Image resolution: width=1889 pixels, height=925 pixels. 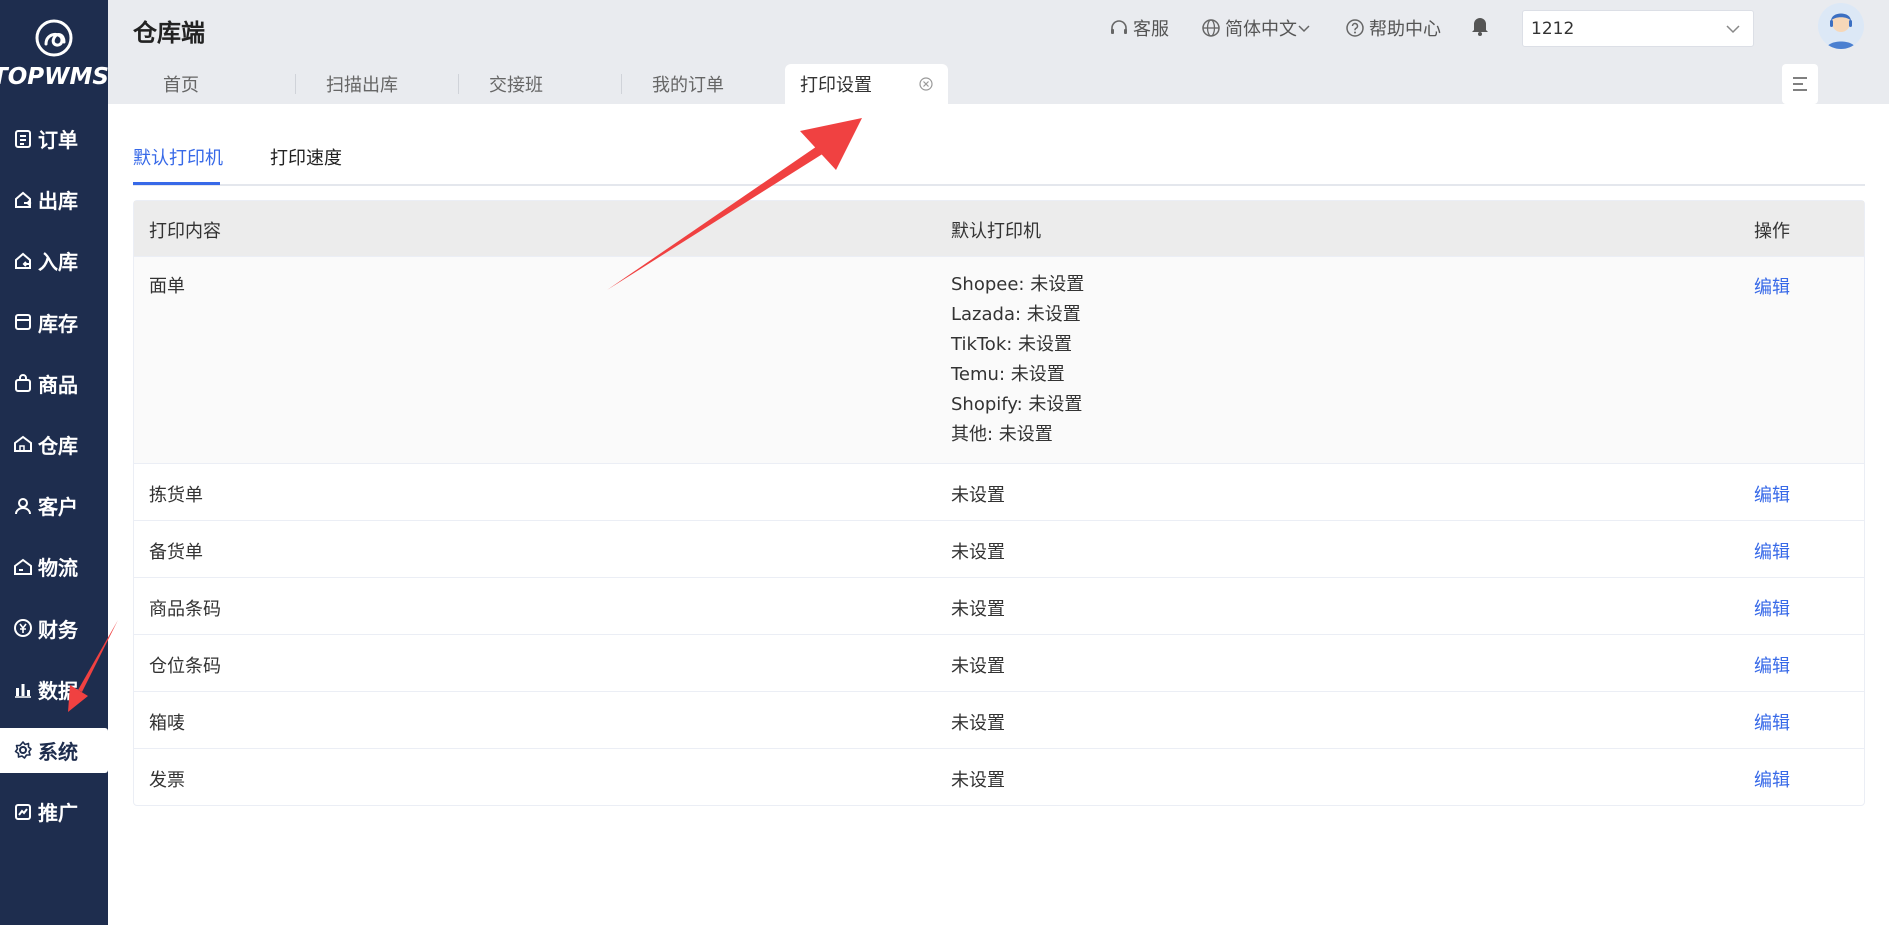 I want to click on tab-label: 扫描出库, so click(x=362, y=85).